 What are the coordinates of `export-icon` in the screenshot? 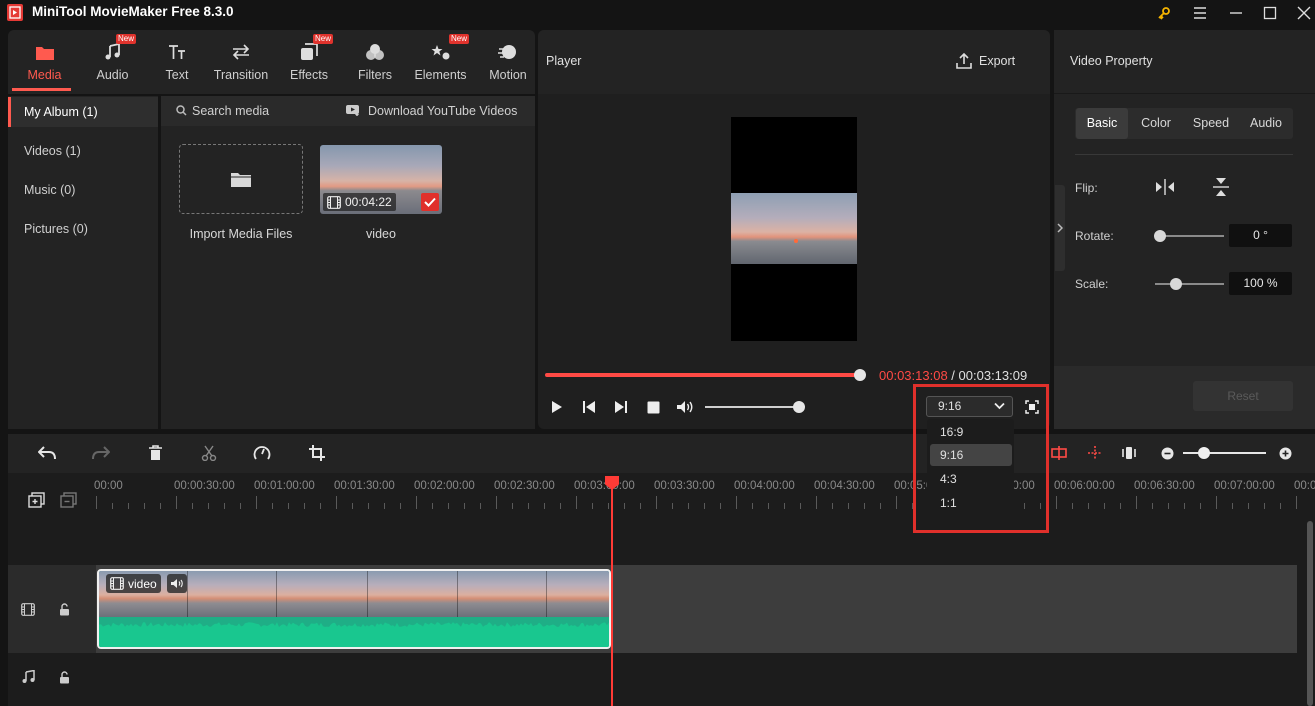 It's located at (964, 61).